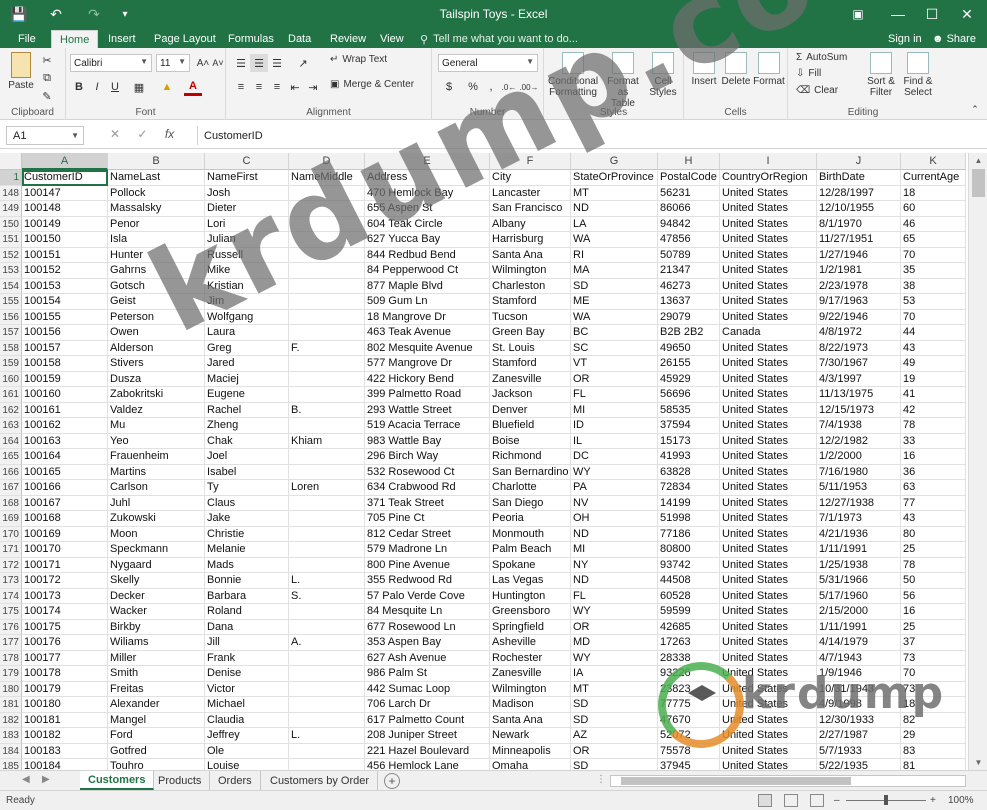  I want to click on table-cell: 399 Palmetto Road, so click(427, 395).